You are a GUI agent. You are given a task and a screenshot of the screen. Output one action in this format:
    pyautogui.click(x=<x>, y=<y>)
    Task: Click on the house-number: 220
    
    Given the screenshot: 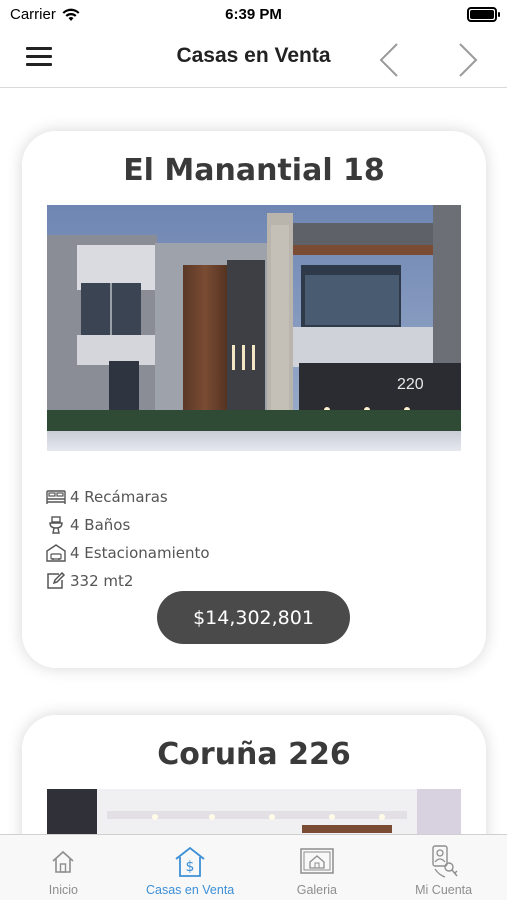 What is the action you would take?
    pyautogui.click(x=410, y=384)
    